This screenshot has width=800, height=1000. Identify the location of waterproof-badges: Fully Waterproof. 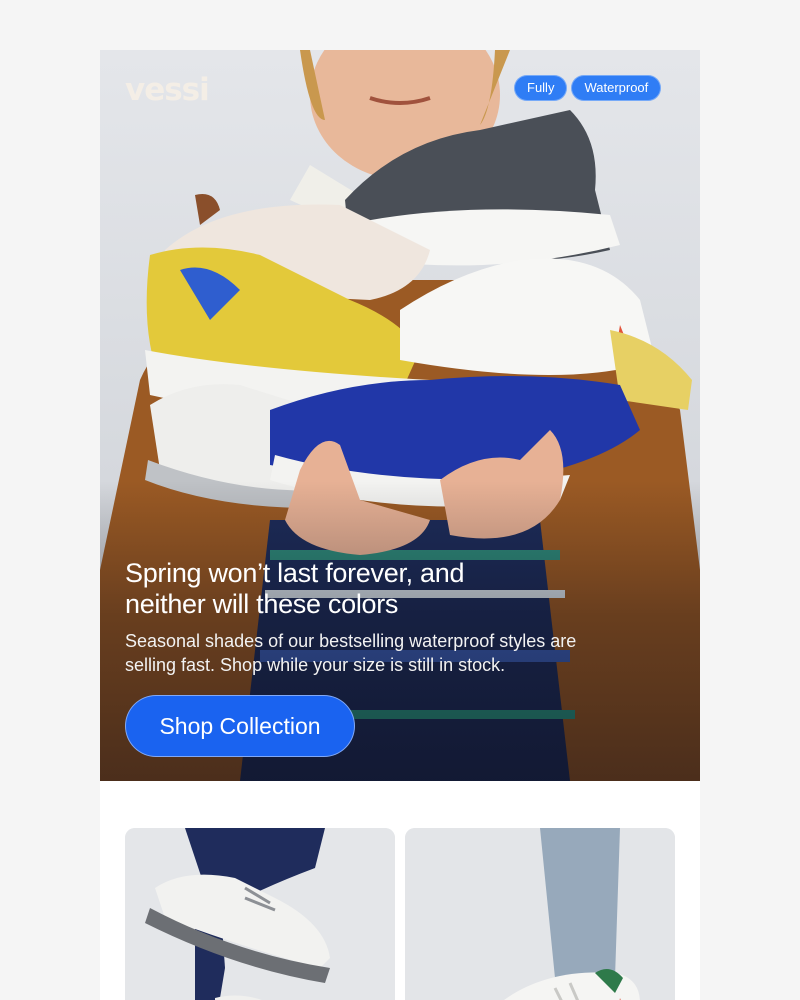
(588, 88).